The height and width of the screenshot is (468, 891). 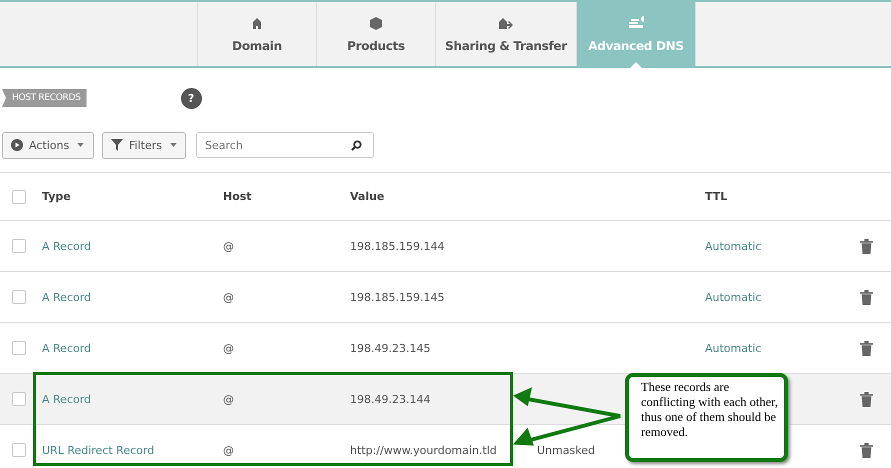 I want to click on tab: Products, so click(x=375, y=34).